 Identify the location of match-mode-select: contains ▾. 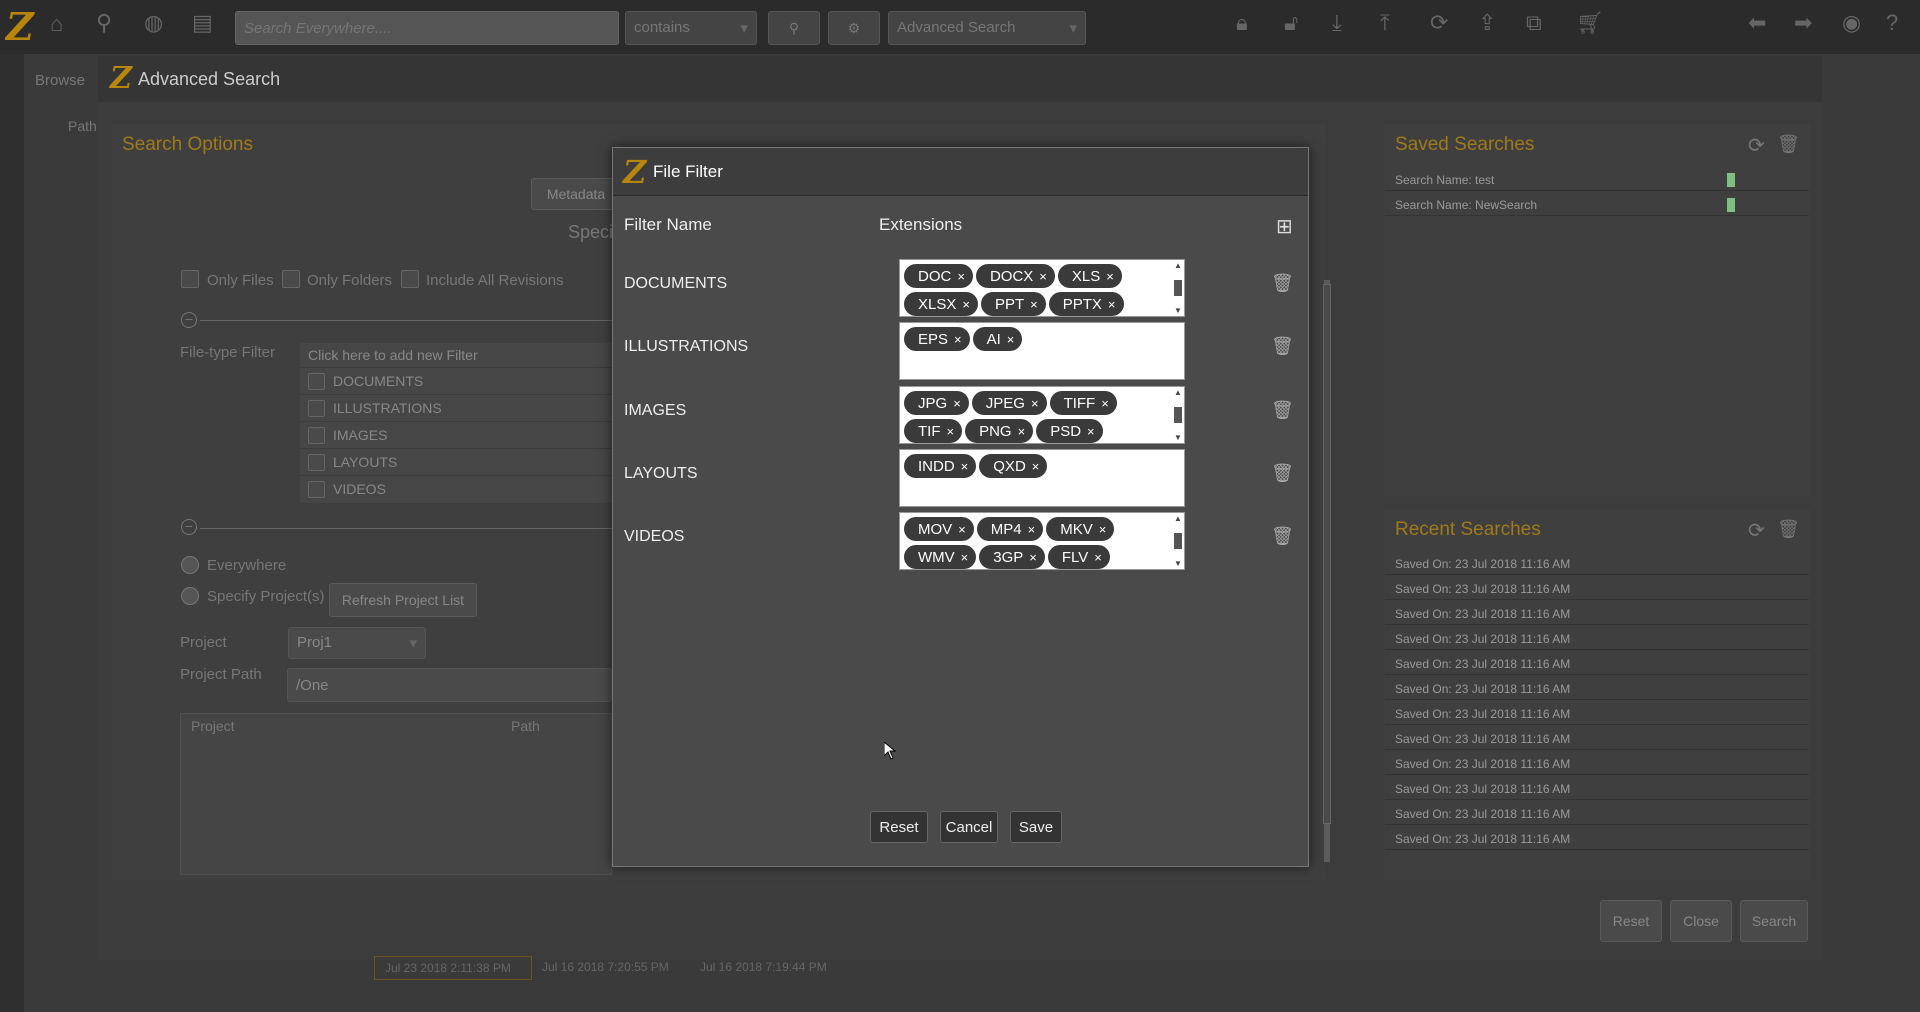
(691, 28).